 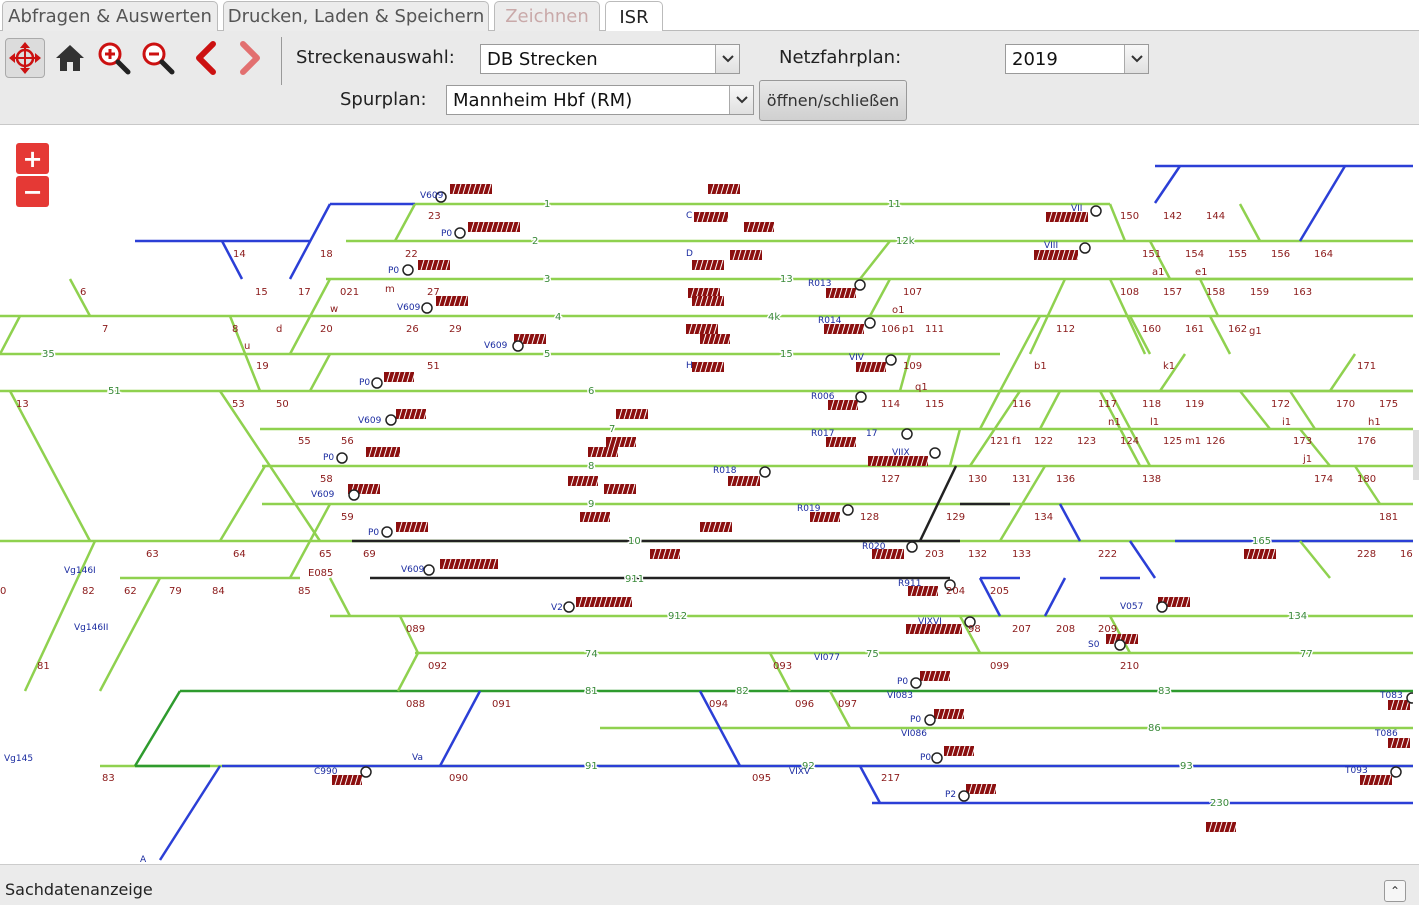 I want to click on tab-drucken: Drucken, Laden & Speichern, so click(x=356, y=16).